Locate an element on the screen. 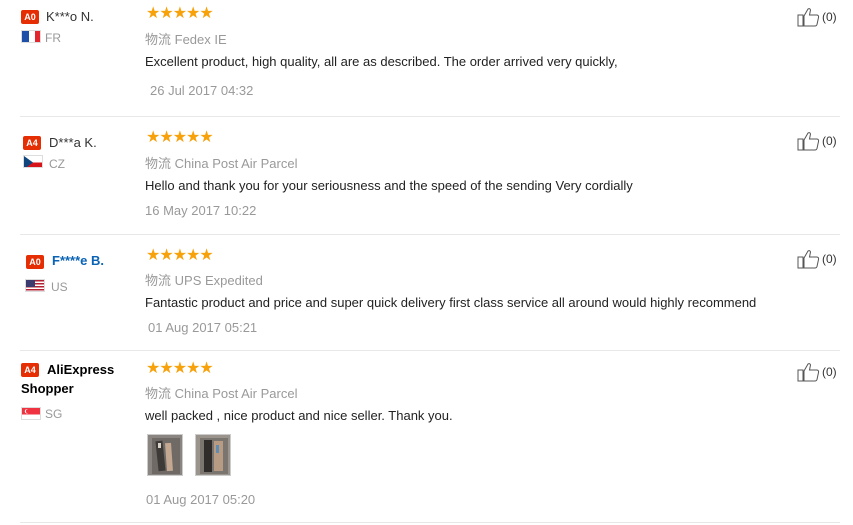 The height and width of the screenshot is (525, 853). reviewer-country: US is located at coordinates (59, 287).